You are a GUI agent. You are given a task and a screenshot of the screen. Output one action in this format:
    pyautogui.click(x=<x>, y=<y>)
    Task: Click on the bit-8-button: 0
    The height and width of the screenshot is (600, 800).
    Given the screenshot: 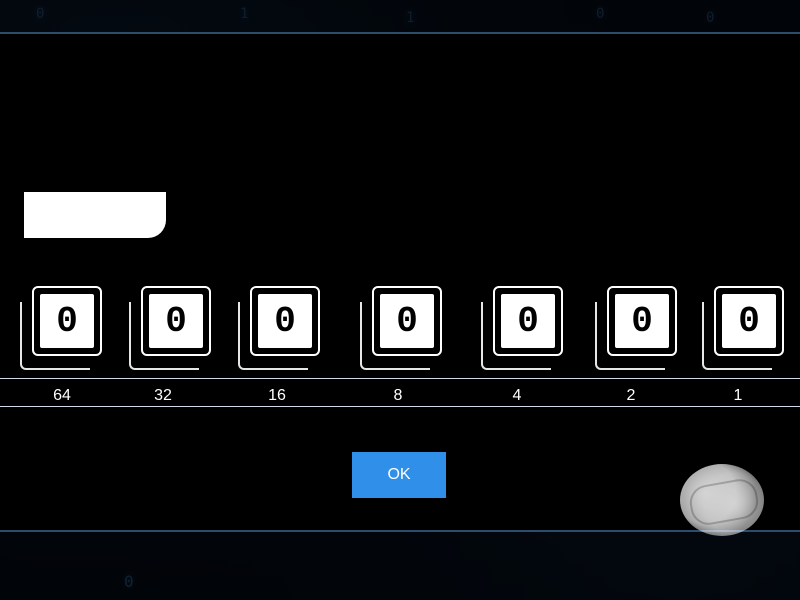 What is the action you would take?
    pyautogui.click(x=401, y=328)
    